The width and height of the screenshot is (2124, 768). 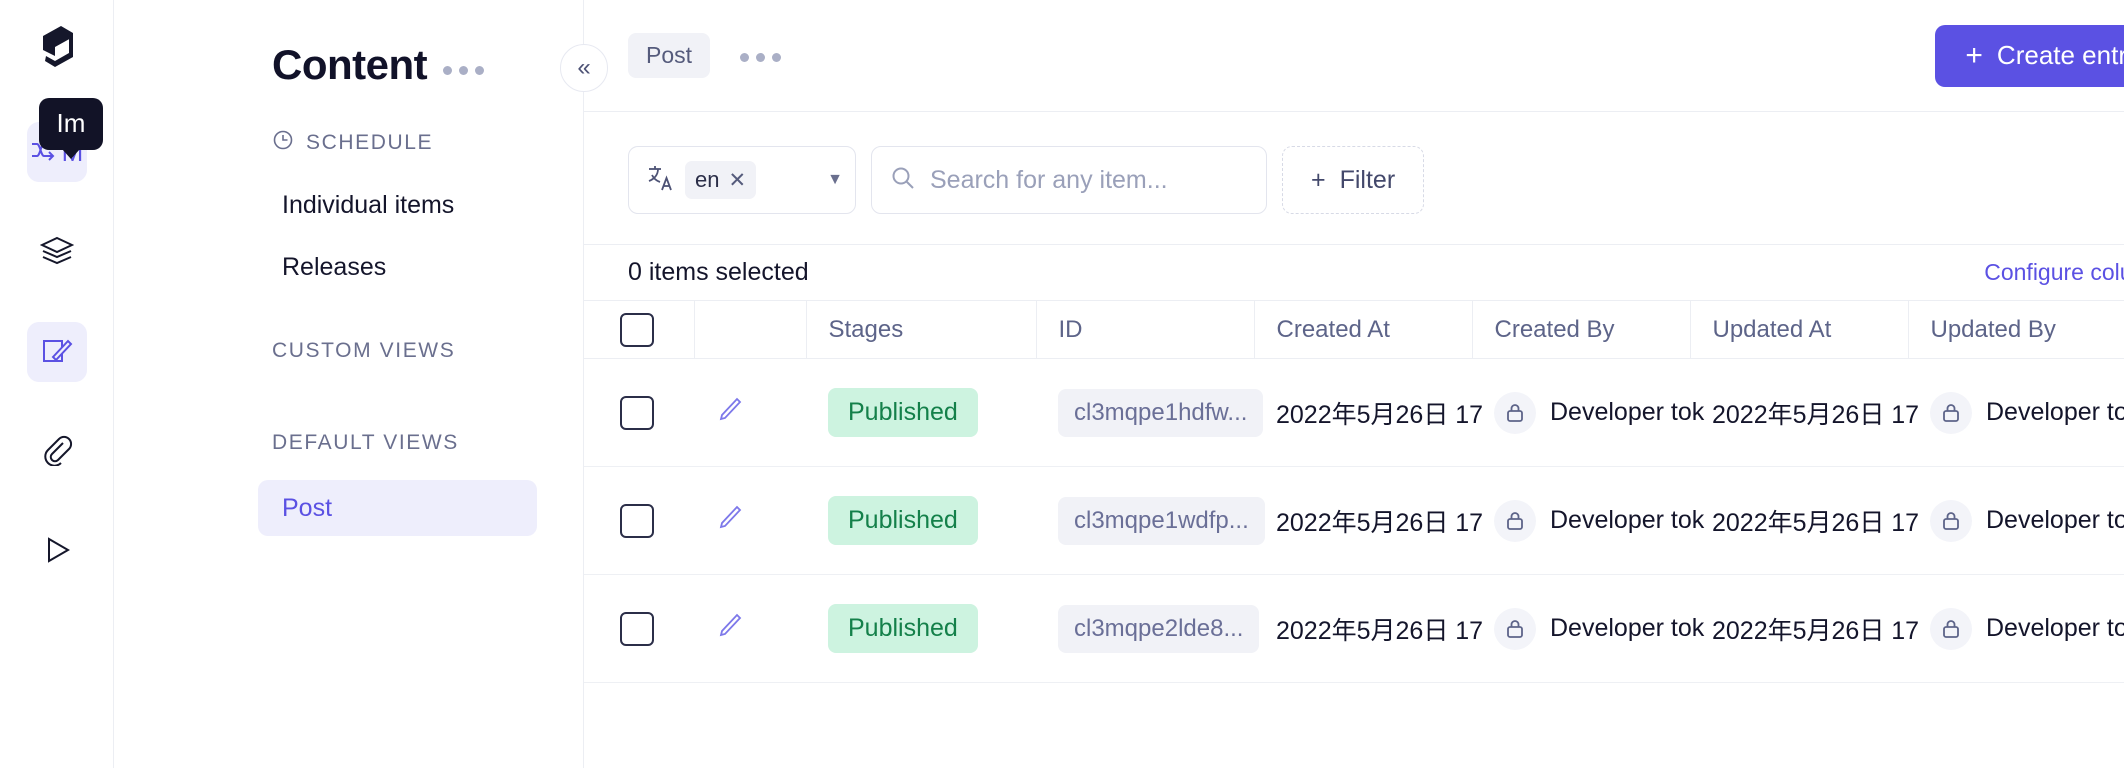 I want to click on chevron-double-left-icon: «, so click(x=584, y=68).